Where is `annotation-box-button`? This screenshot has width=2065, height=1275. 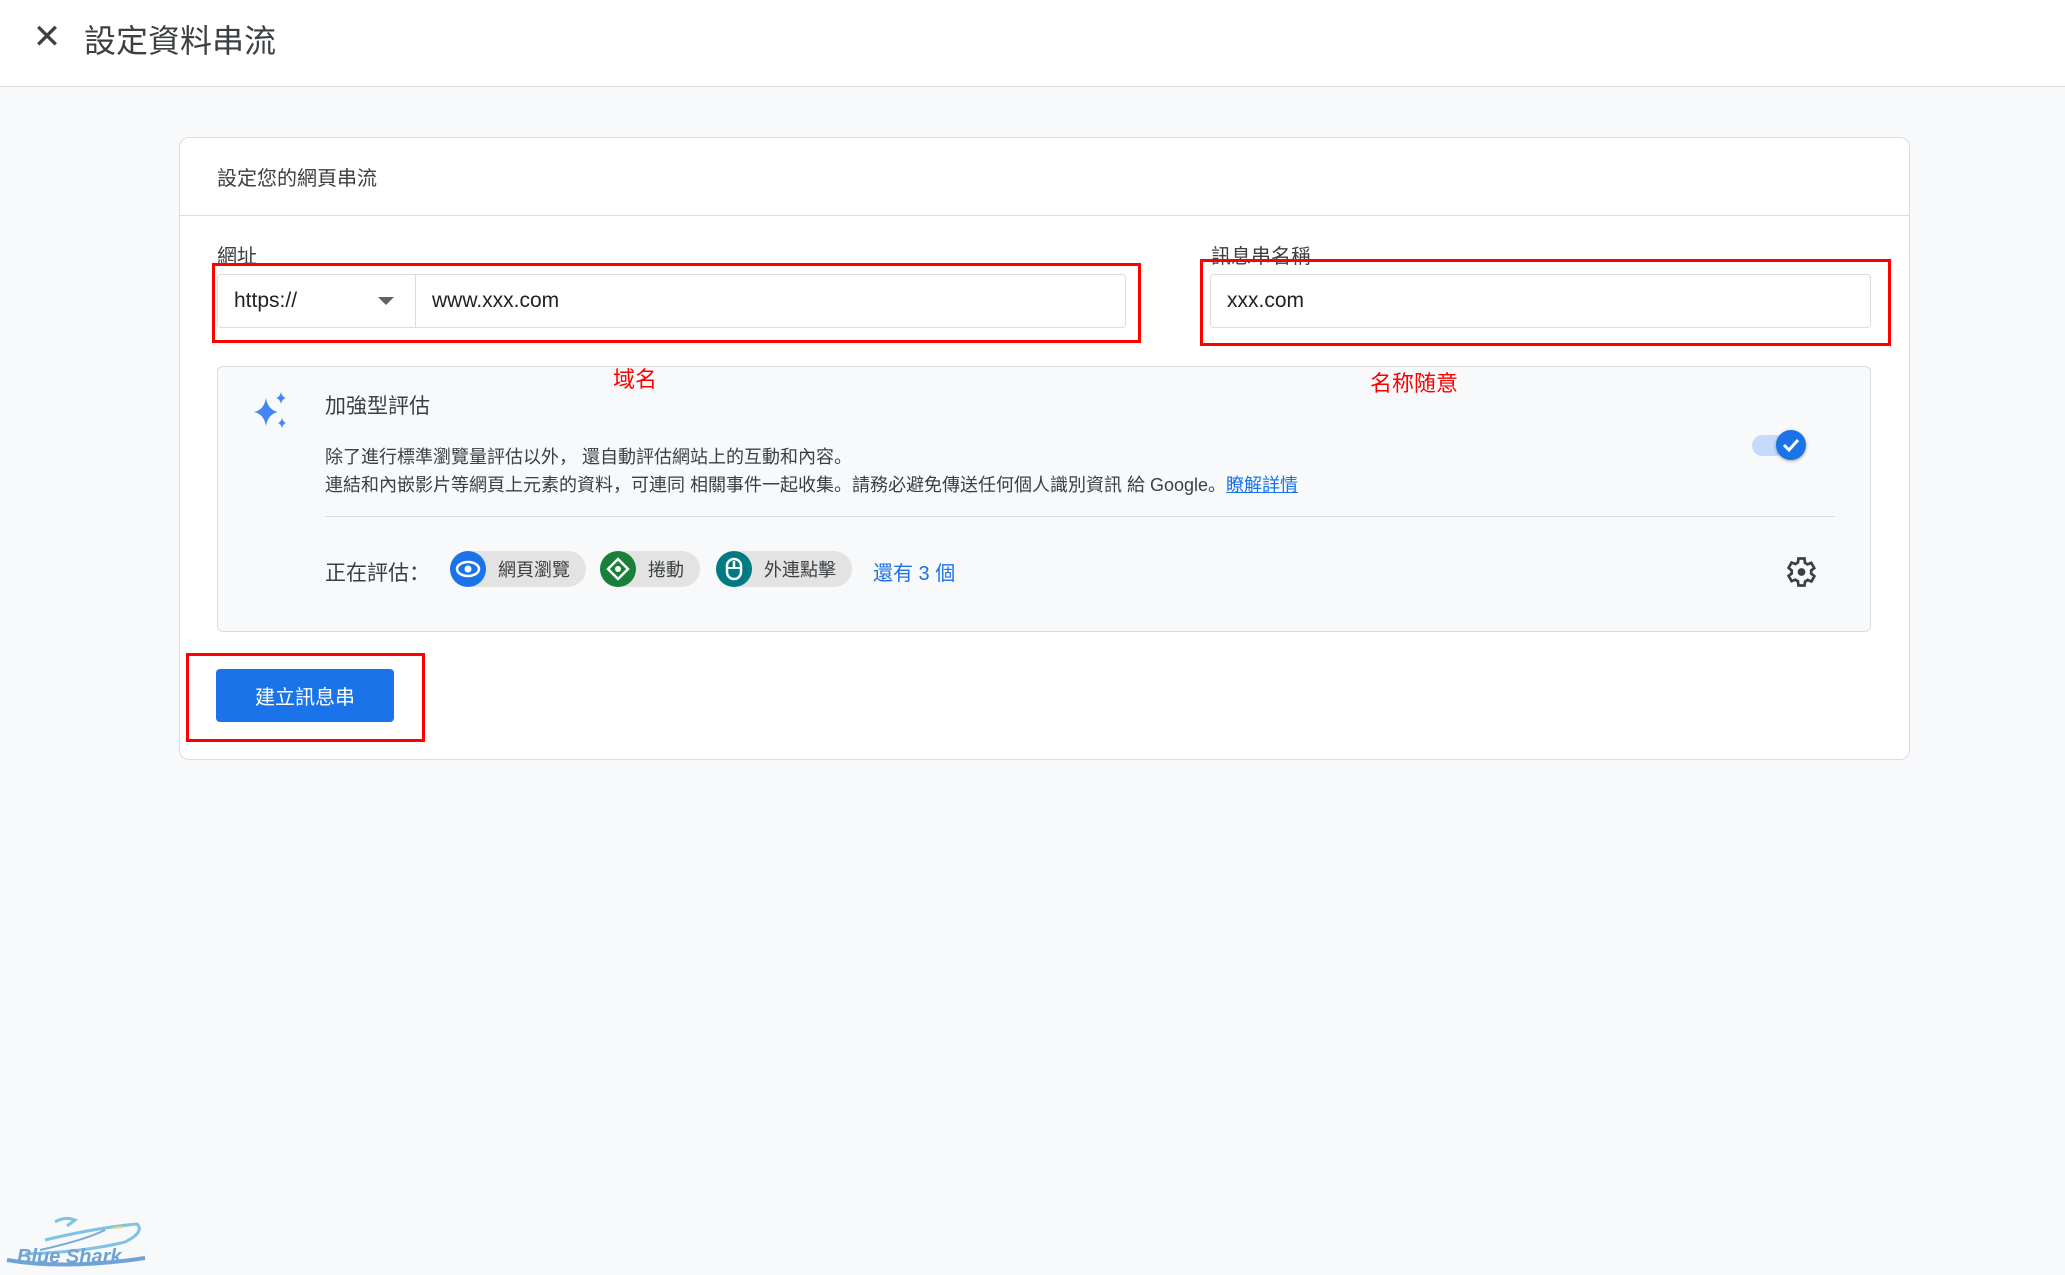
annotation-box-button is located at coordinates (305, 697).